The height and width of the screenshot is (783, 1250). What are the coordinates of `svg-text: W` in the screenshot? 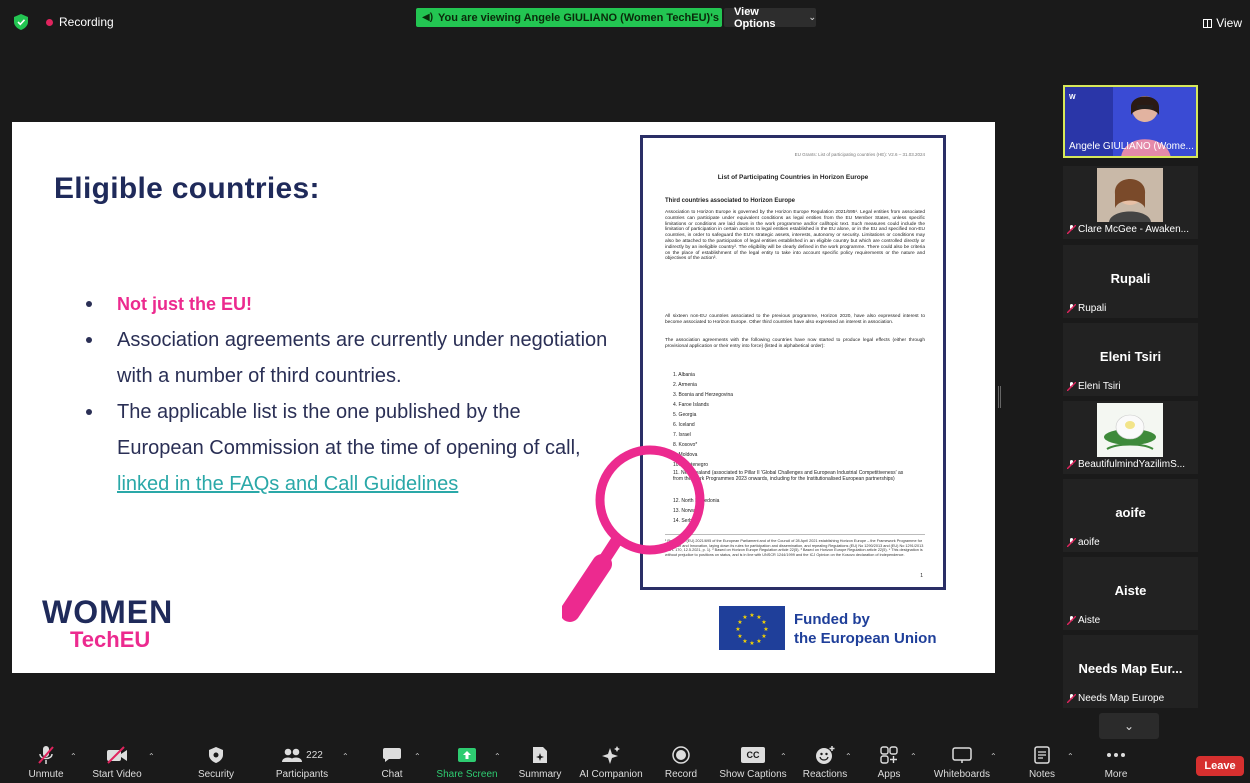 It's located at (1072, 97).